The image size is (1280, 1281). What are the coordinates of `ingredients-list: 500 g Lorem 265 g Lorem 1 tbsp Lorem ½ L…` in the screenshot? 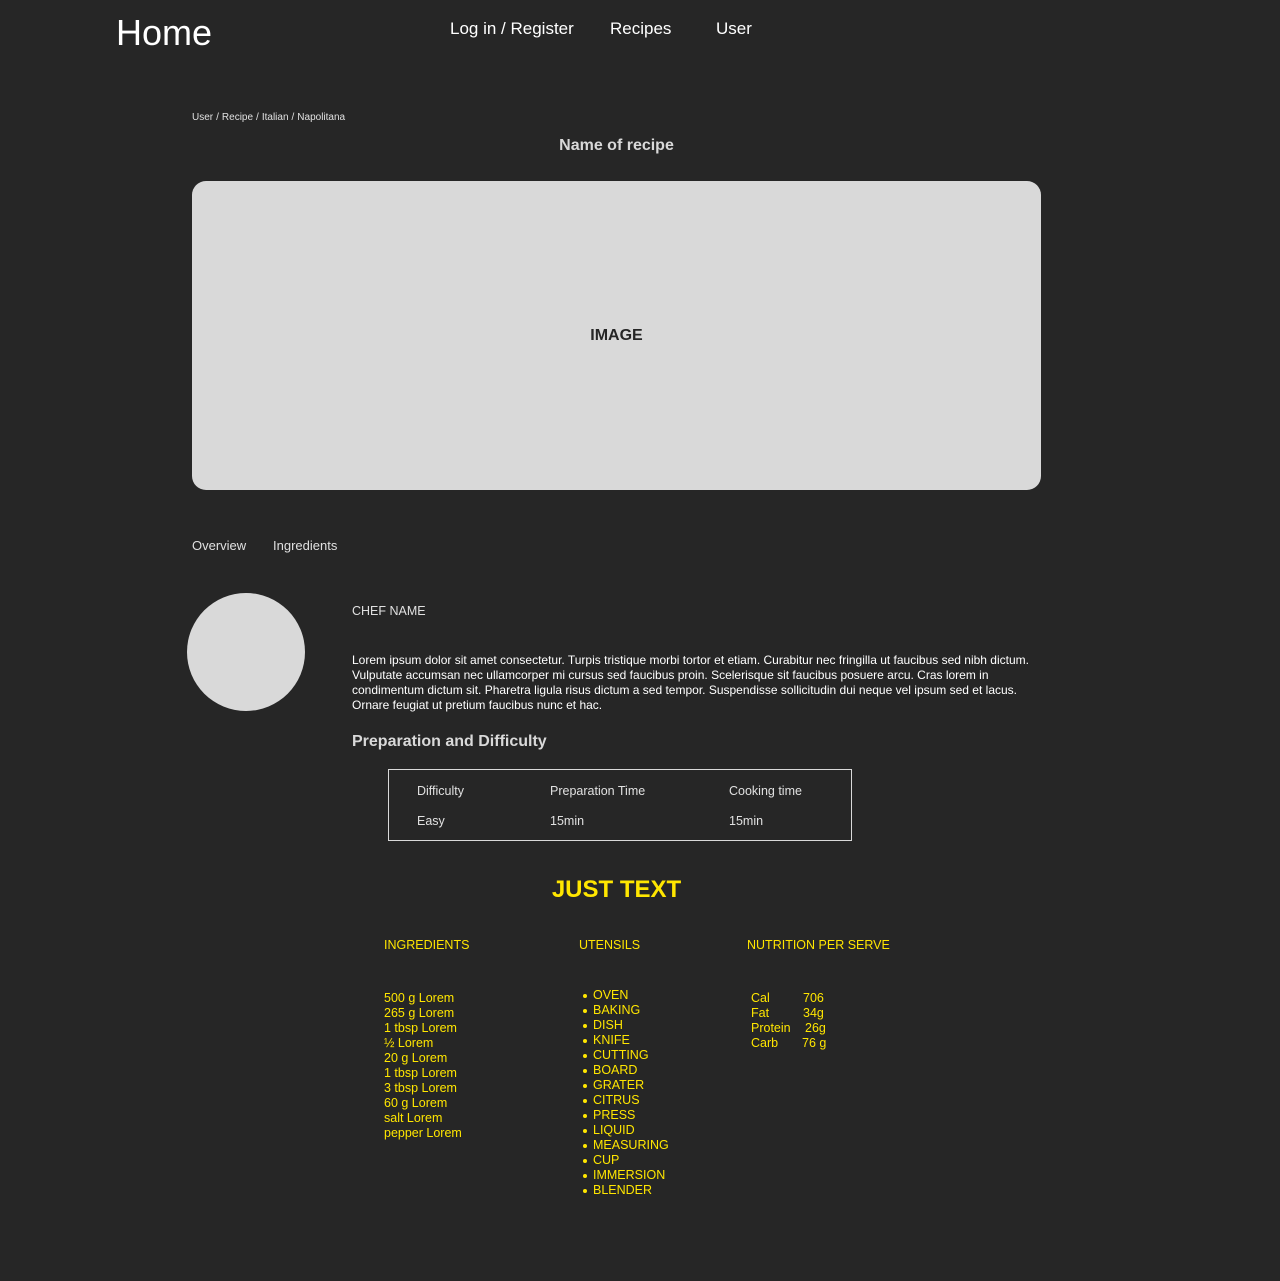 It's located at (423, 1066).